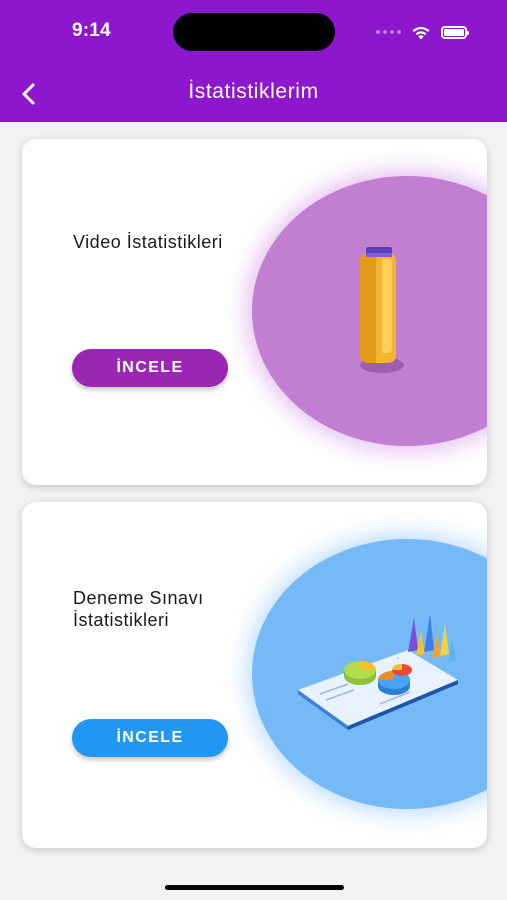  What do you see at coordinates (253, 91) in the screenshot?
I see `page-title: İstatistiklerim` at bounding box center [253, 91].